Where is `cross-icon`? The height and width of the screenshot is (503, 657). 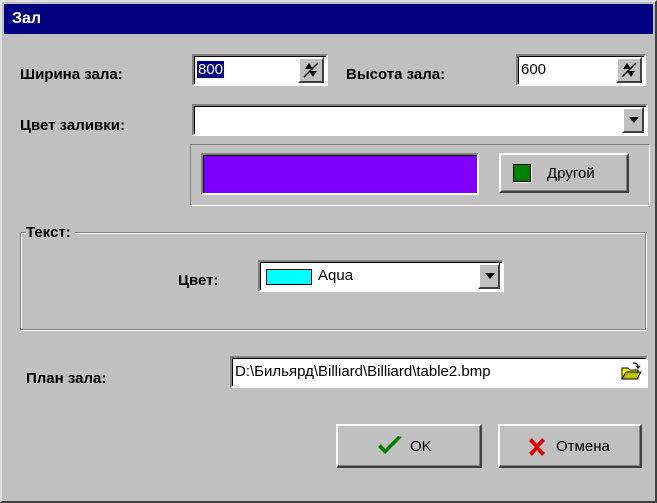 cross-icon is located at coordinates (537, 447).